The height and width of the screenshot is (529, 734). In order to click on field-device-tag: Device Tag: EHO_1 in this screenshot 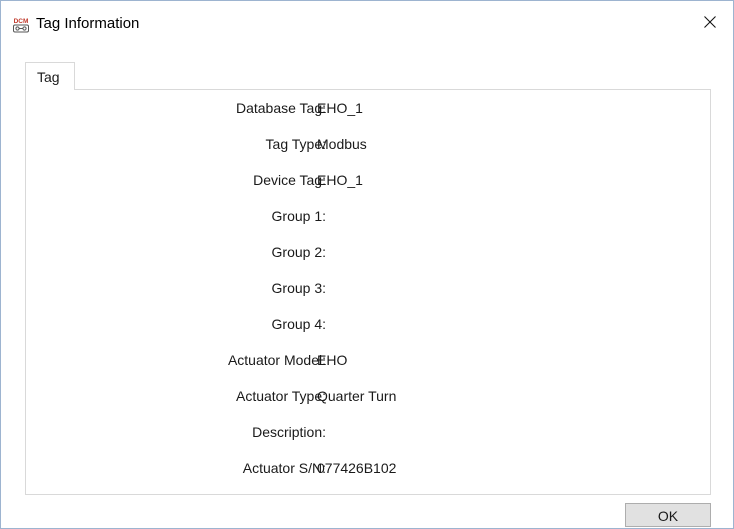, I will do `click(368, 180)`.